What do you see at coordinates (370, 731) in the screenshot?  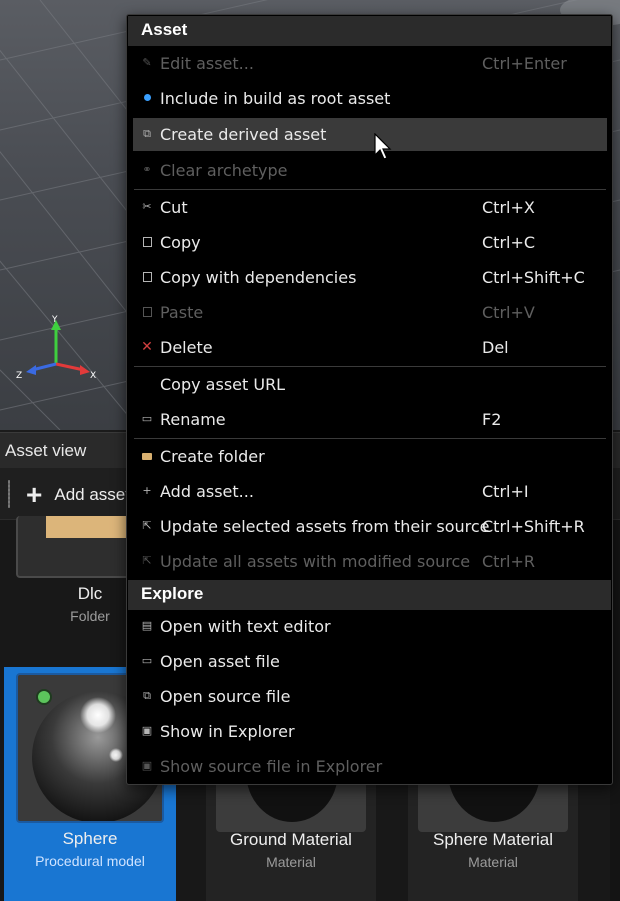 I see `menu-item-show-in-explorer: ▣ Show in Explorer` at bounding box center [370, 731].